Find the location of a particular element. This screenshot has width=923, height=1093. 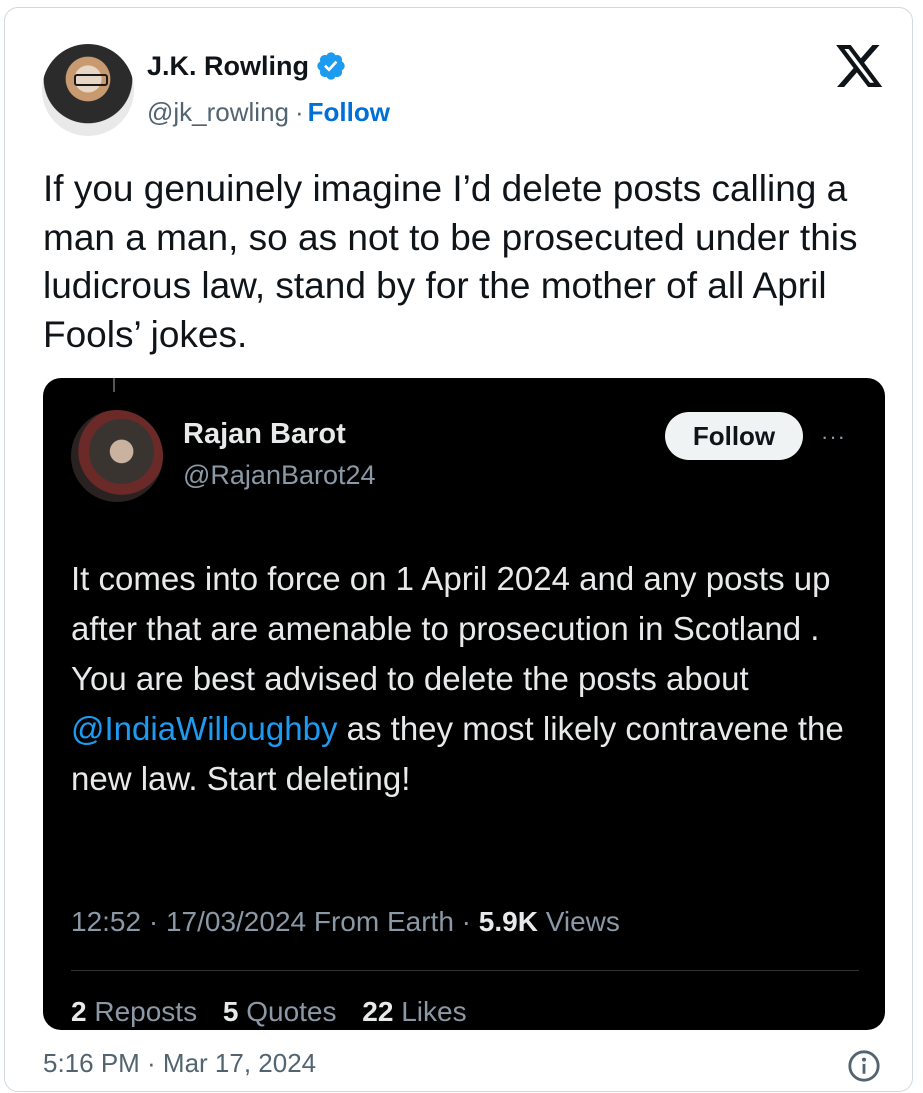

author-avatar is located at coordinates (88, 90).